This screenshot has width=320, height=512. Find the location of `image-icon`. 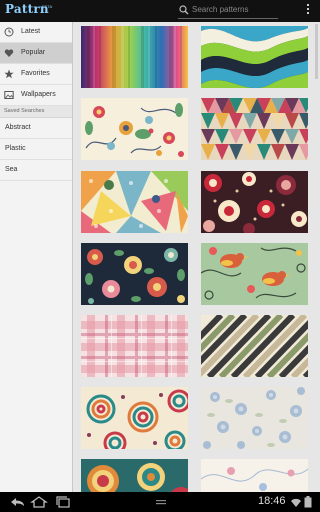

image-icon is located at coordinates (9, 95).